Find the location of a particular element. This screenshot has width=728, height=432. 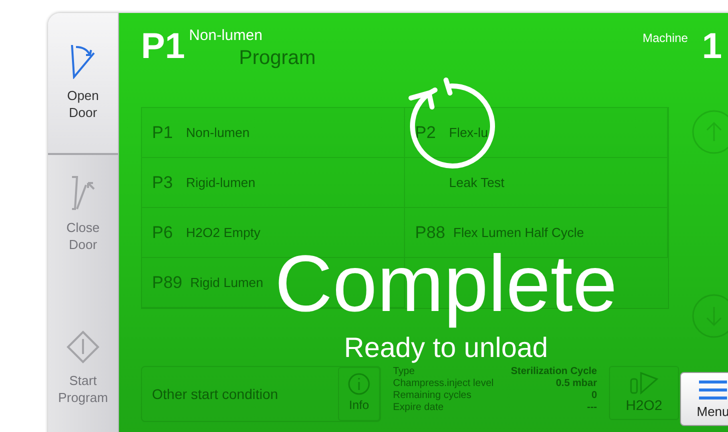

program-name: H2O2 Empty is located at coordinates (223, 232).